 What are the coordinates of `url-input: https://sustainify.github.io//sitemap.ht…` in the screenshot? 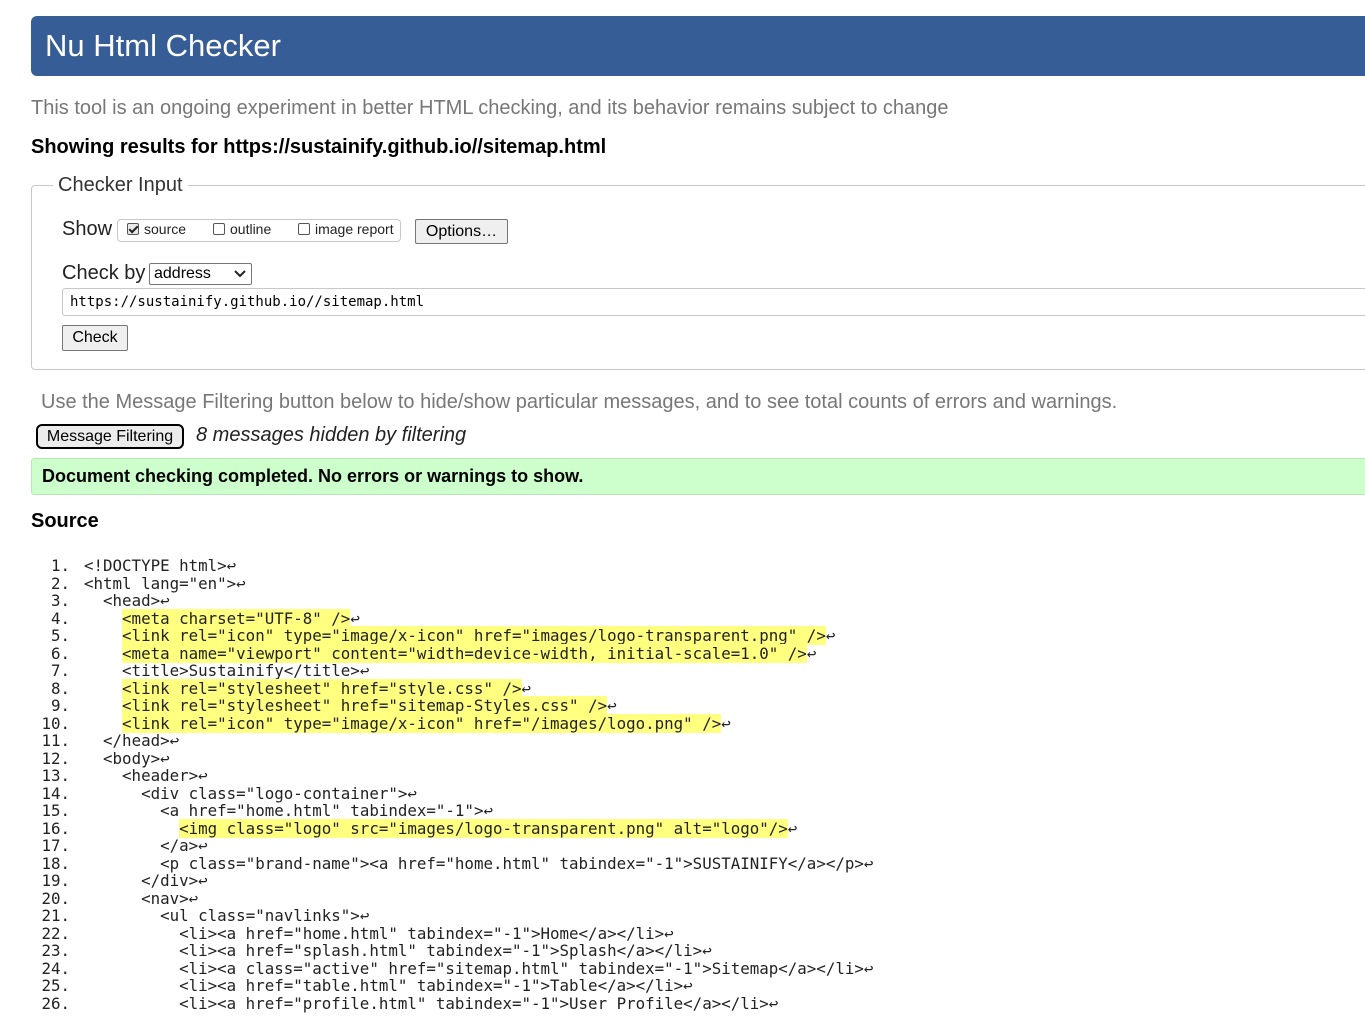 It's located at (713, 302).